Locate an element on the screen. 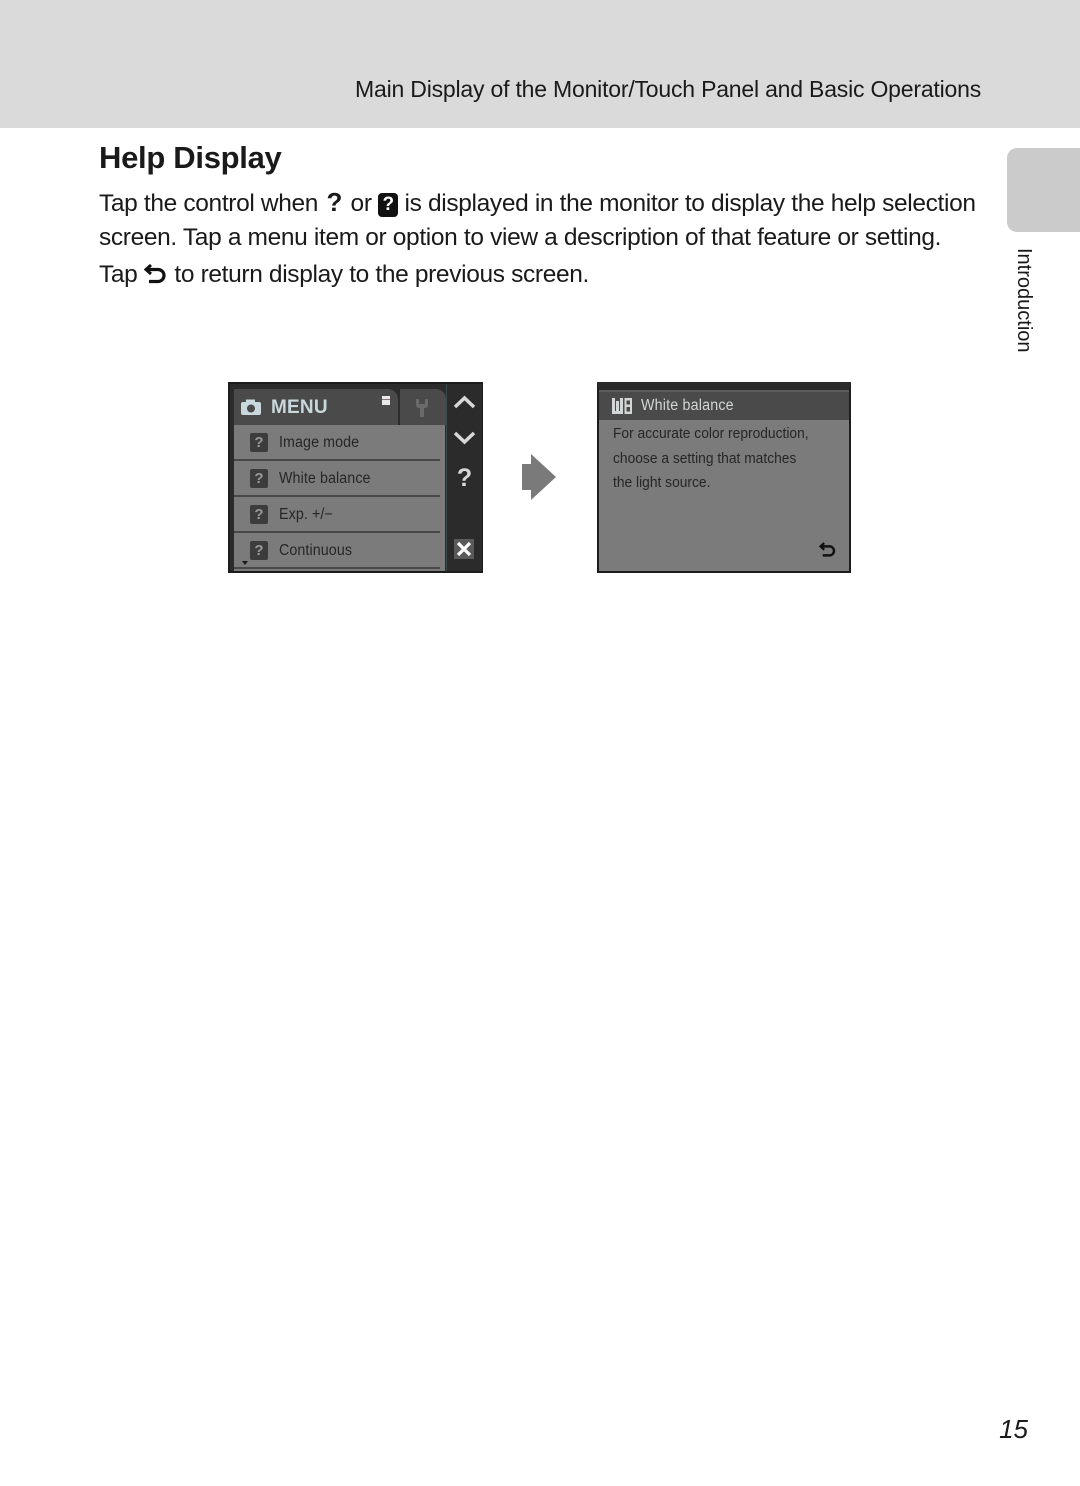  scroll-up-button is located at coordinates (464, 404).